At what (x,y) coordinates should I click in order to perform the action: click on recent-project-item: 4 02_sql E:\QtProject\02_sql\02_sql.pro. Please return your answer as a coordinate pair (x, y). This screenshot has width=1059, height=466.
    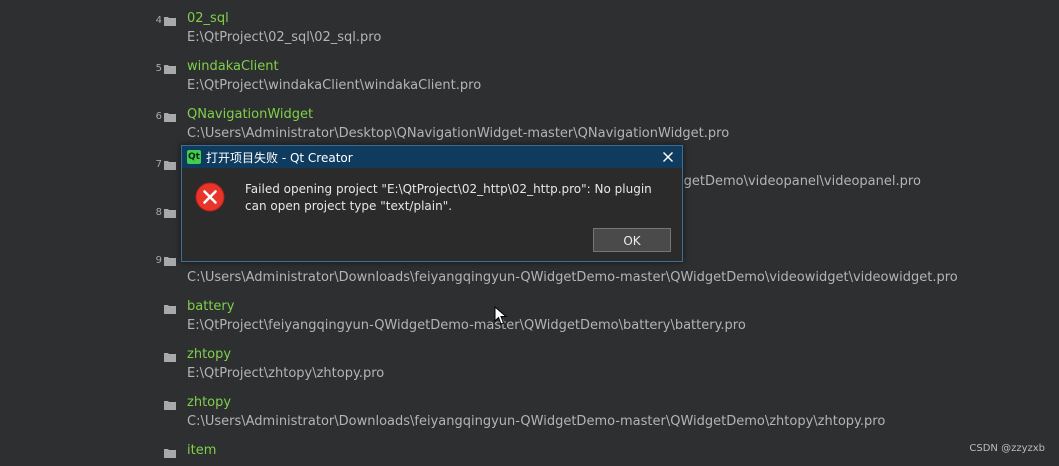
    Looking at the image, I should click on (600, 33).